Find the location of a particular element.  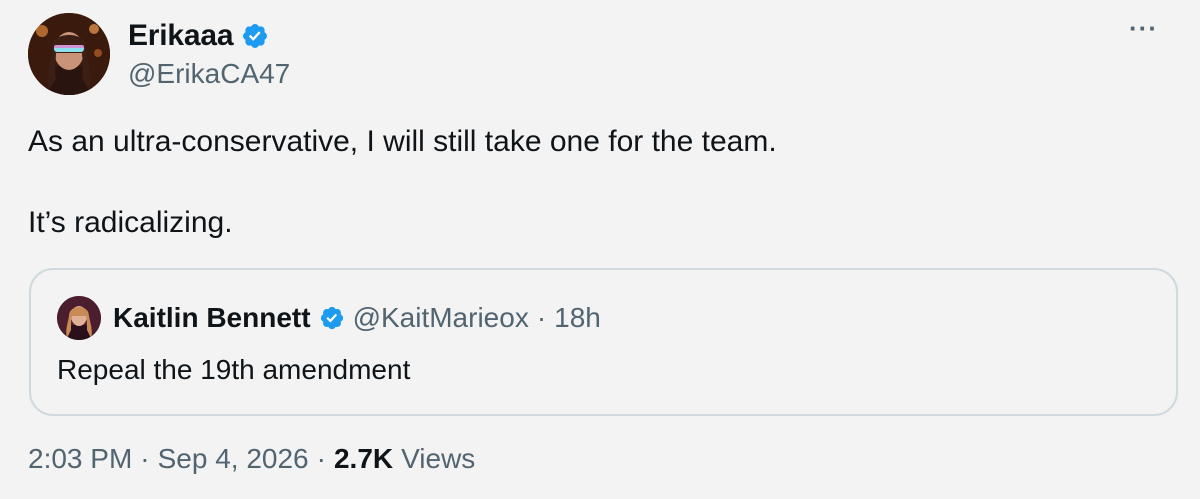

author-avatar is located at coordinates (69, 54).